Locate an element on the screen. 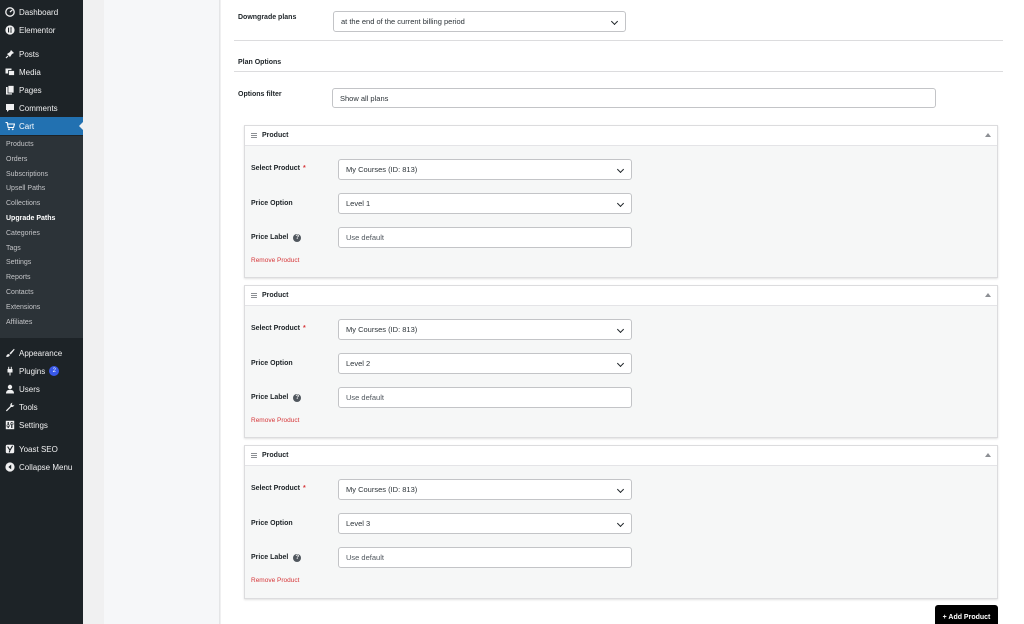 Image resolution: width=1024 pixels, height=624 pixels. cart-icon is located at coordinates (10, 126).